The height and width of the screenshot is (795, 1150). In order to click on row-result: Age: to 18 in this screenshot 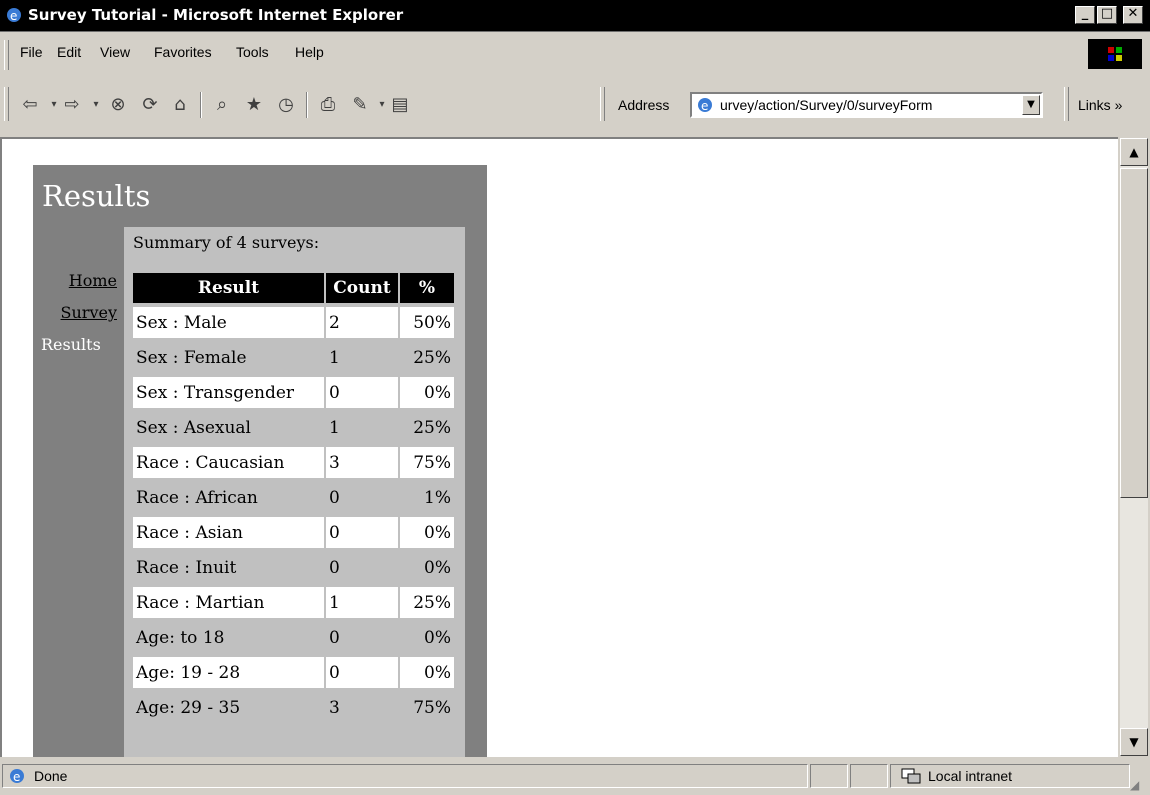, I will do `click(228, 637)`.